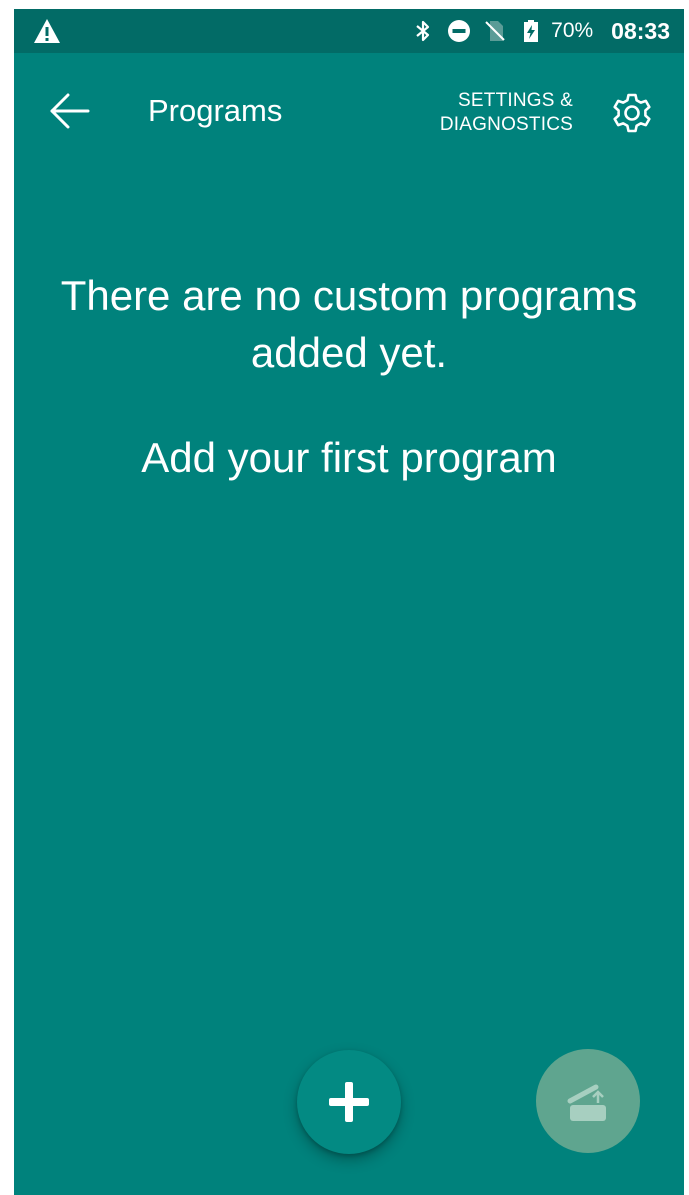 The height and width of the screenshot is (1195, 689). Describe the element at coordinates (495, 31) in the screenshot. I see `no-sim-icon` at that location.